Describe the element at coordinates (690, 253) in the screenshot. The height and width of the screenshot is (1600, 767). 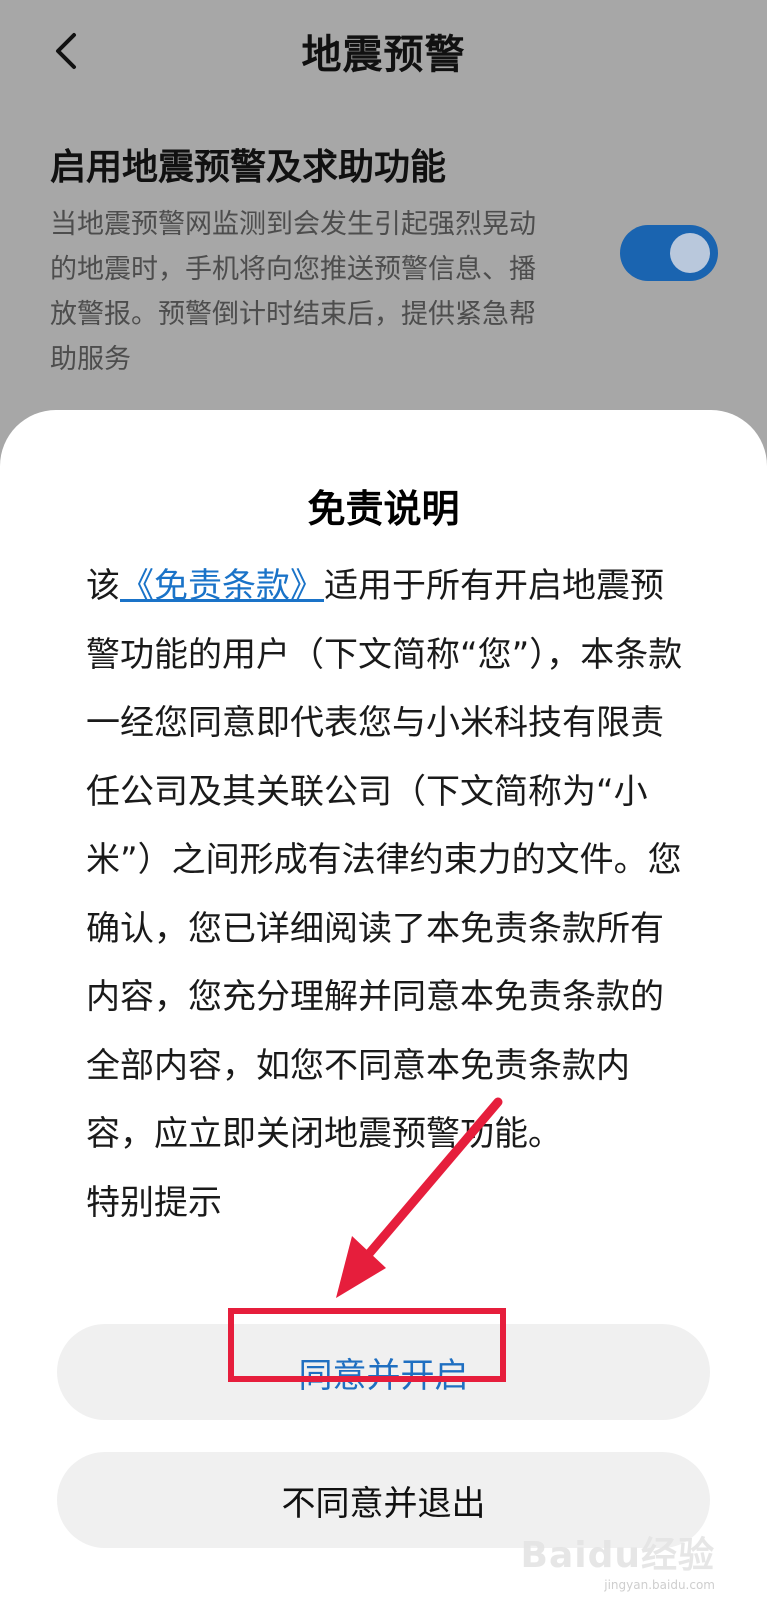
I see `toggle-knob` at that location.